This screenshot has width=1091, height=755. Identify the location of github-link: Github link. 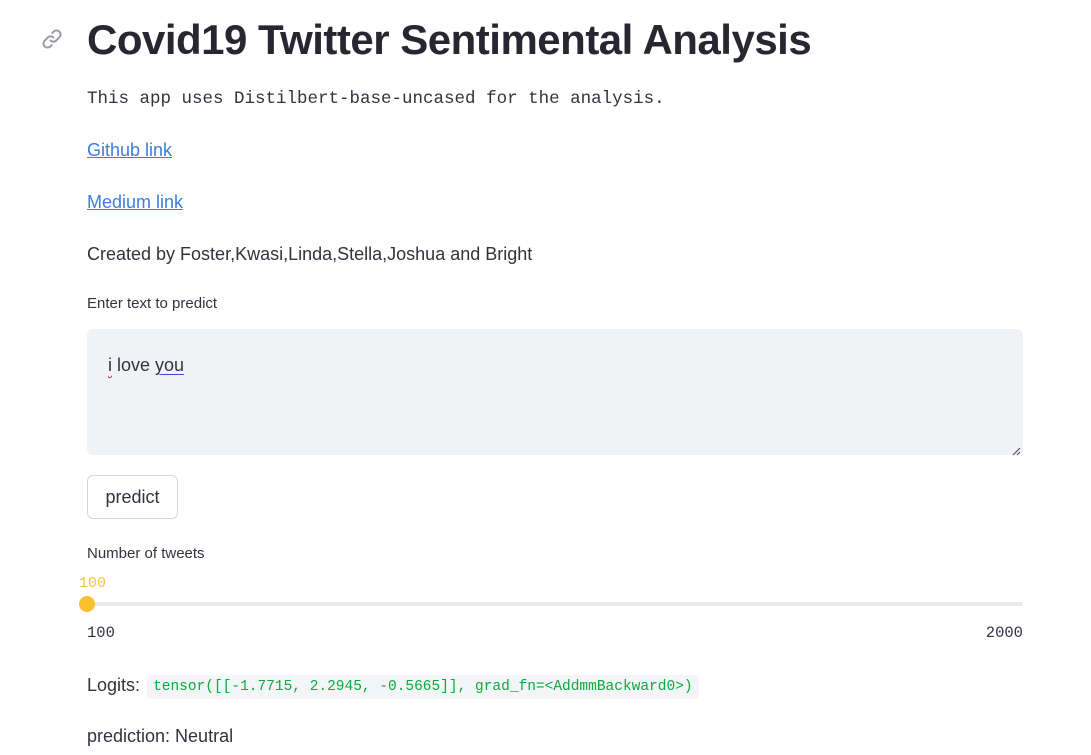
(129, 150).